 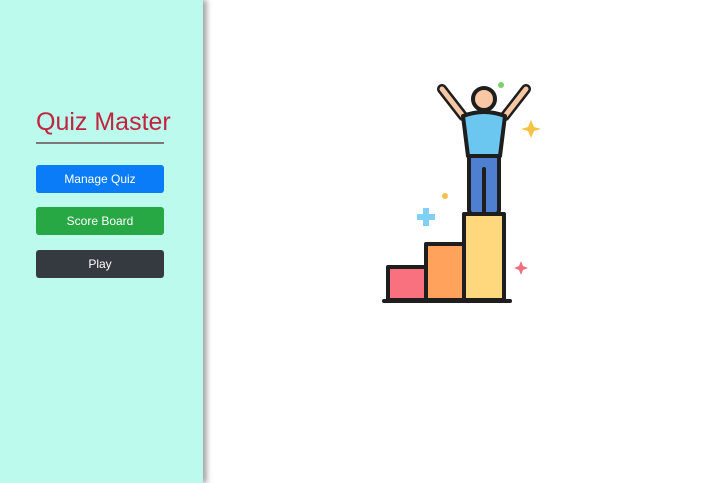 I want to click on title-divider, so click(x=100, y=143).